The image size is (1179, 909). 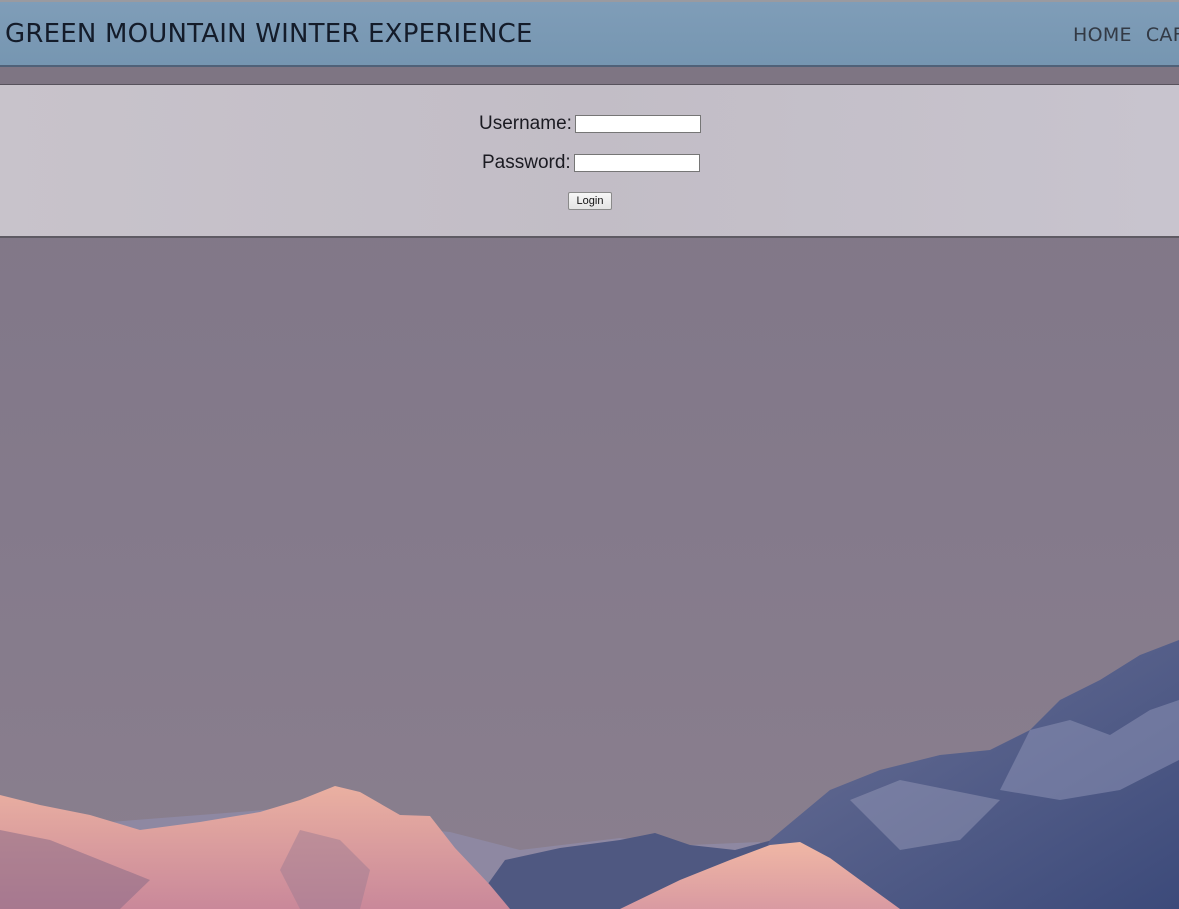 I want to click on nav-link-caf: CAF, so click(x=1162, y=35).